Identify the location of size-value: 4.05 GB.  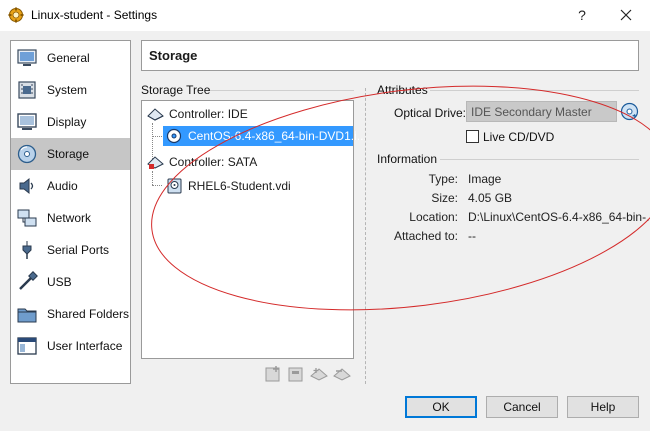
(490, 198).